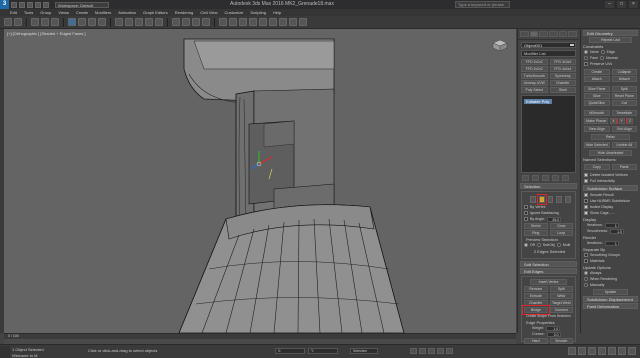 The width and height of the screenshot is (640, 358). I want to click on utilities-tab-icon, so click(573, 34).